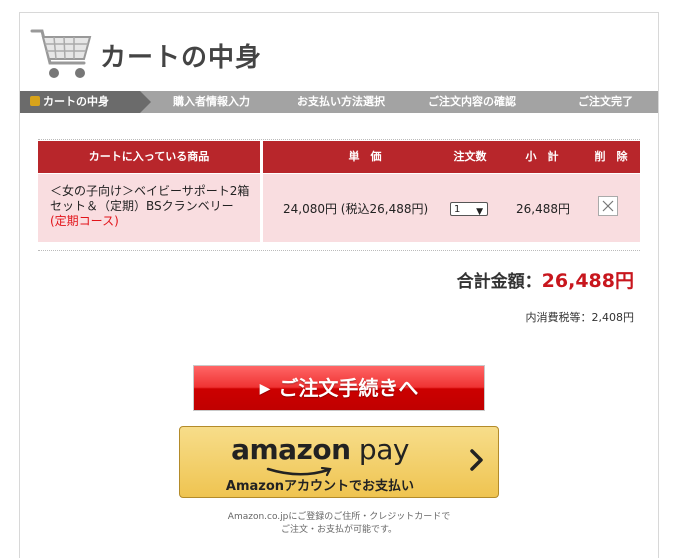 Image resolution: width=678 pixels, height=558 pixels. I want to click on page-header: カートの中身, so click(339, 52).